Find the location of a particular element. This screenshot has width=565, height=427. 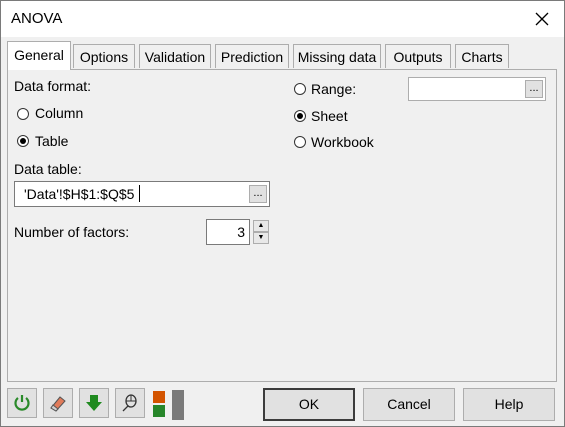

title-bar: ANOVA is located at coordinates (282, 19).